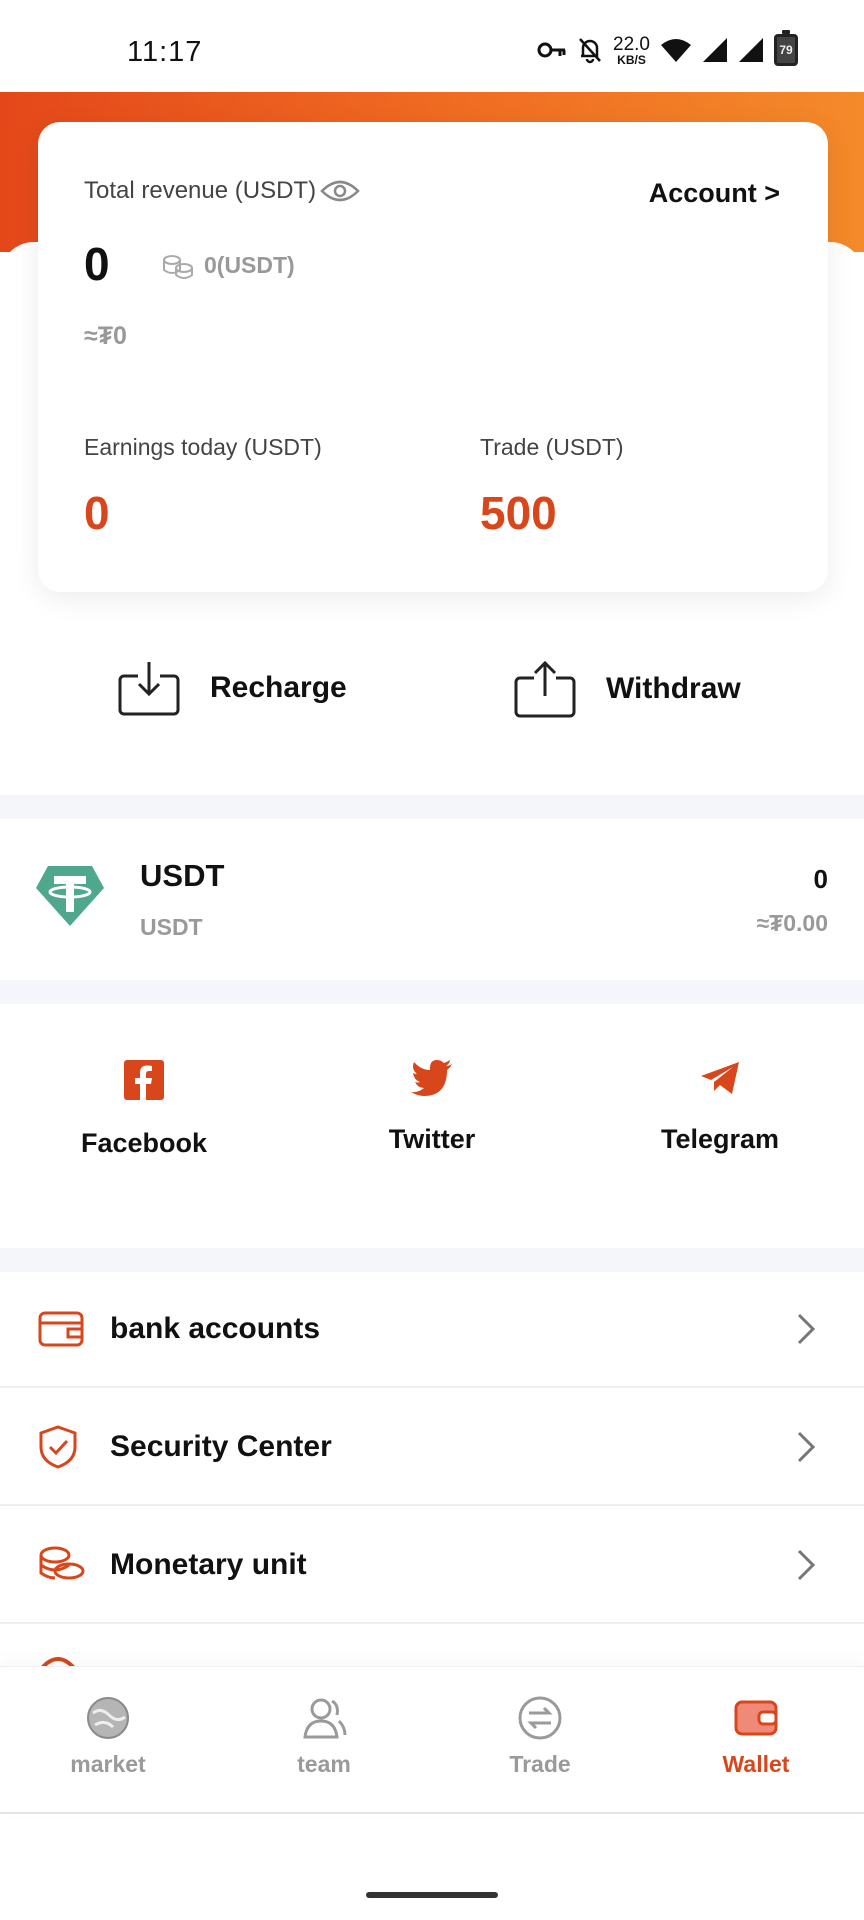 Image resolution: width=864 pixels, height=1920 pixels. I want to click on withdraw-label: Withdraw, so click(673, 688).